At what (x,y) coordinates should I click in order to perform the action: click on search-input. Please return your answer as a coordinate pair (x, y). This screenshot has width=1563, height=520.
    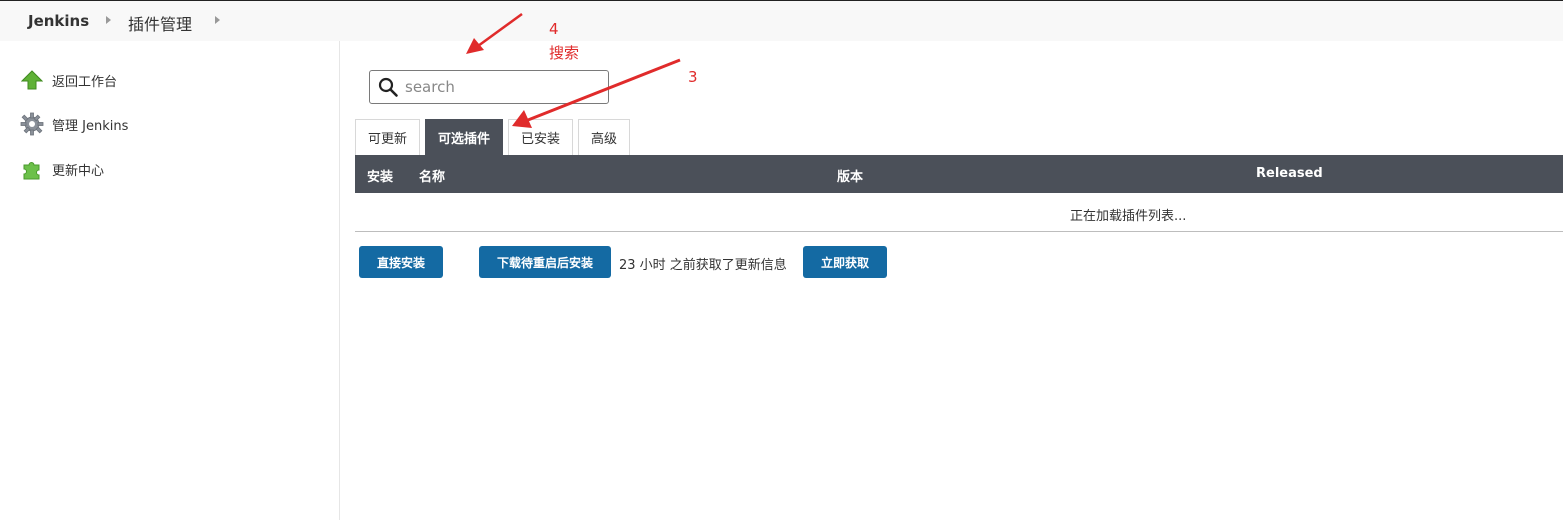
    Looking at the image, I should click on (500, 87).